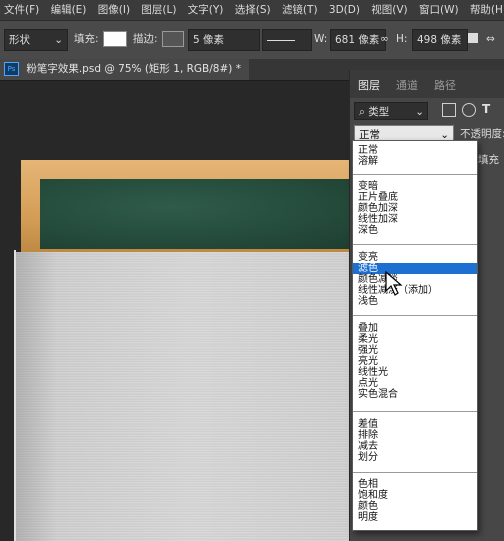 This screenshot has width=504, height=541. I want to click on tab-channels: 通道, so click(407, 85).